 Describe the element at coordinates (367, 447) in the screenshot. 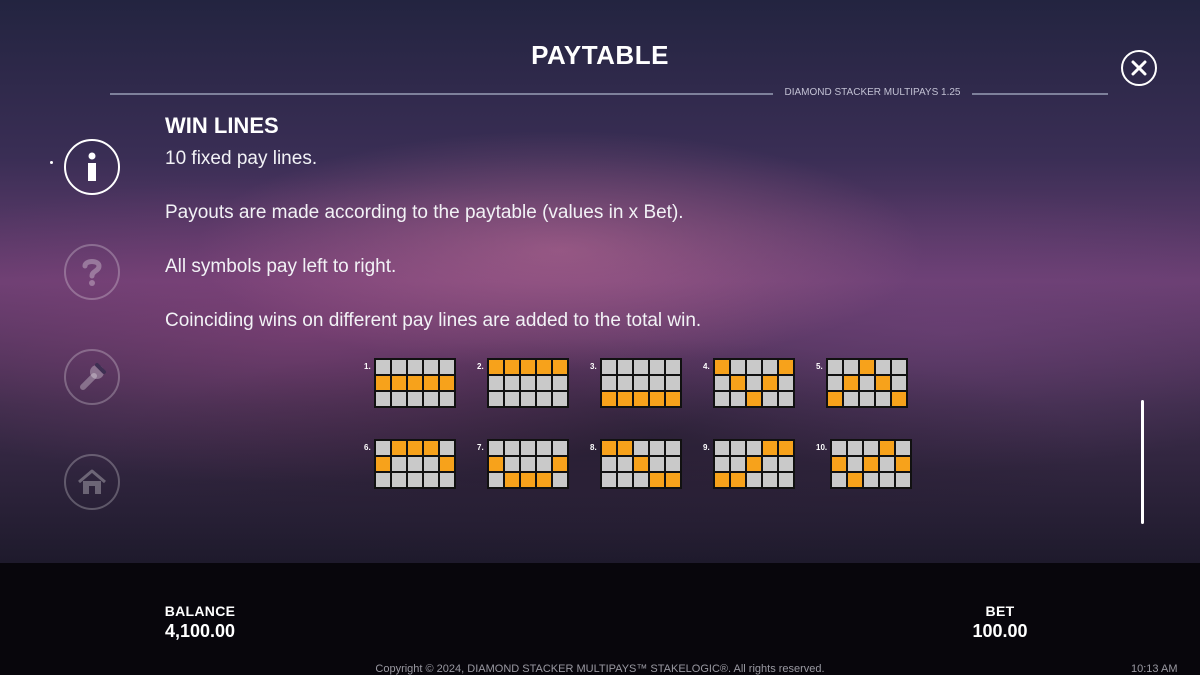

I see `payline-number: 6.` at that location.